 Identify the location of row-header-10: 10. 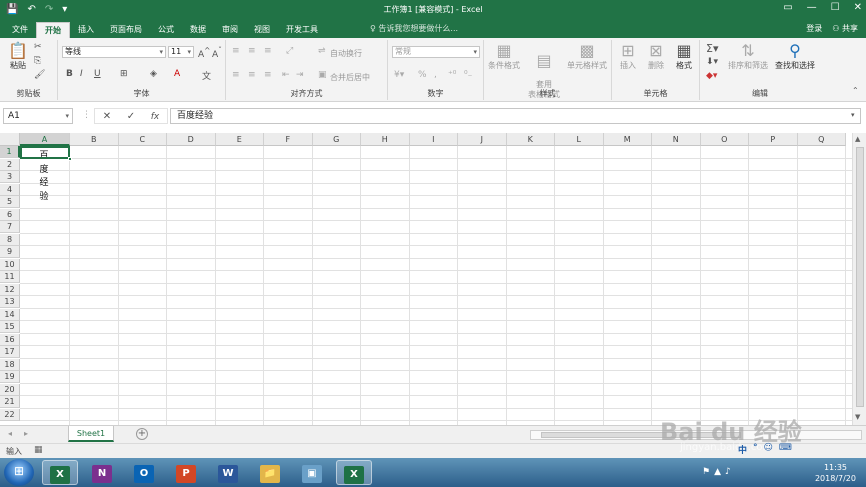
(10, 264).